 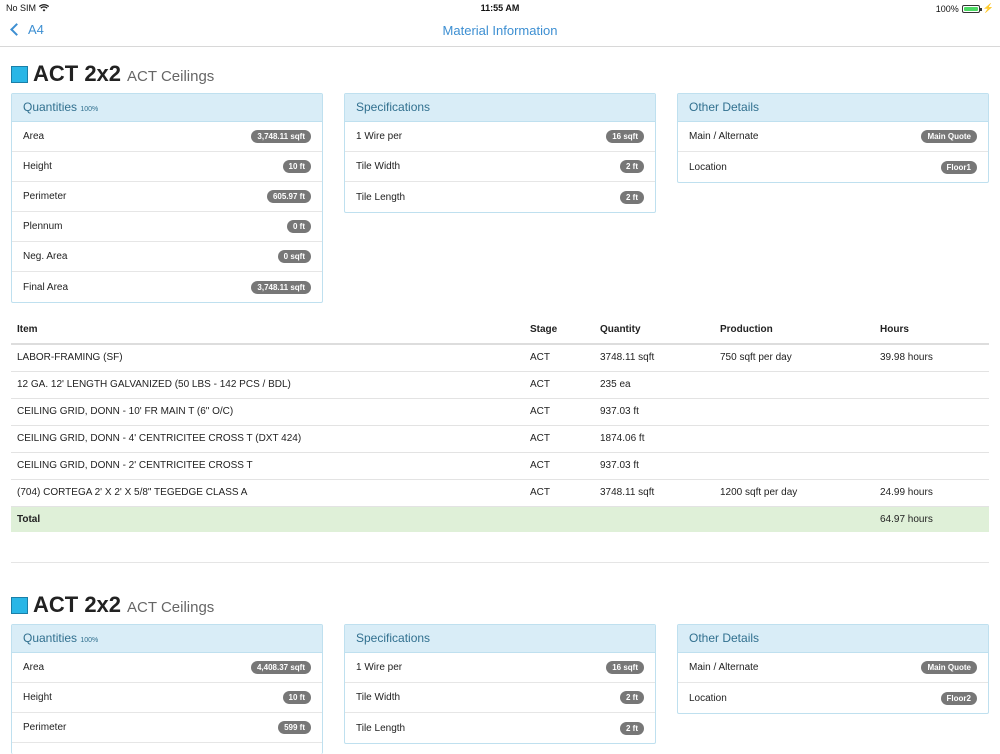 What do you see at coordinates (393, 638) in the screenshot?
I see `panel-title: Specifications` at bounding box center [393, 638].